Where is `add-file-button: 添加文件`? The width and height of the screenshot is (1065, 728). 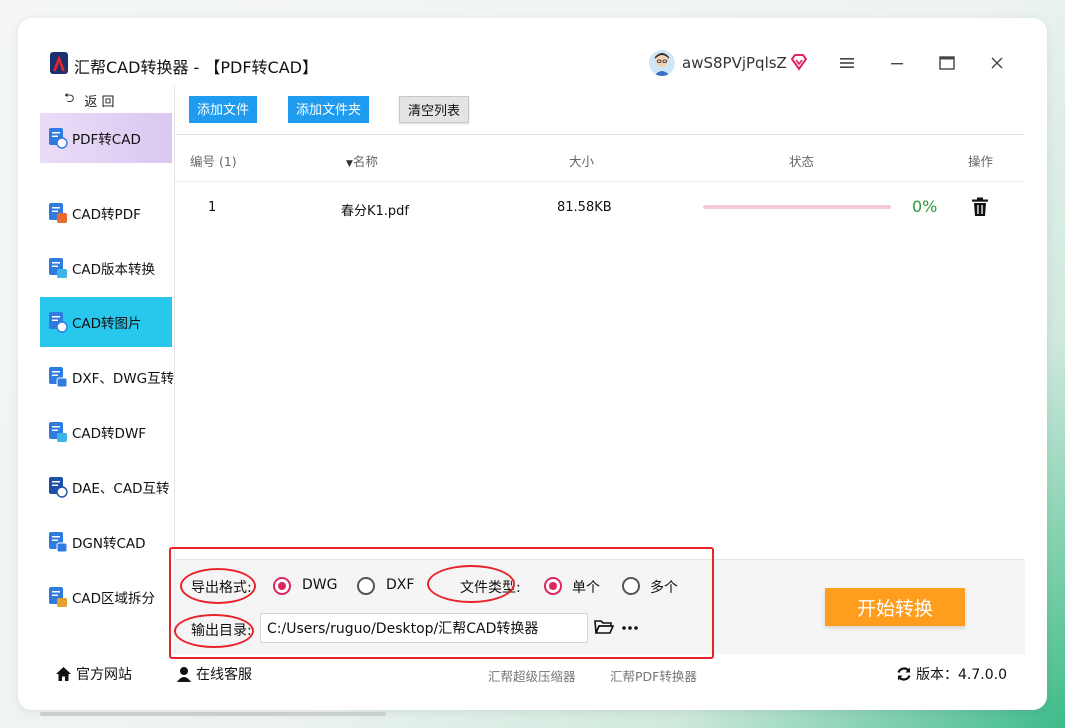
add-file-button: 添加文件 is located at coordinates (223, 109).